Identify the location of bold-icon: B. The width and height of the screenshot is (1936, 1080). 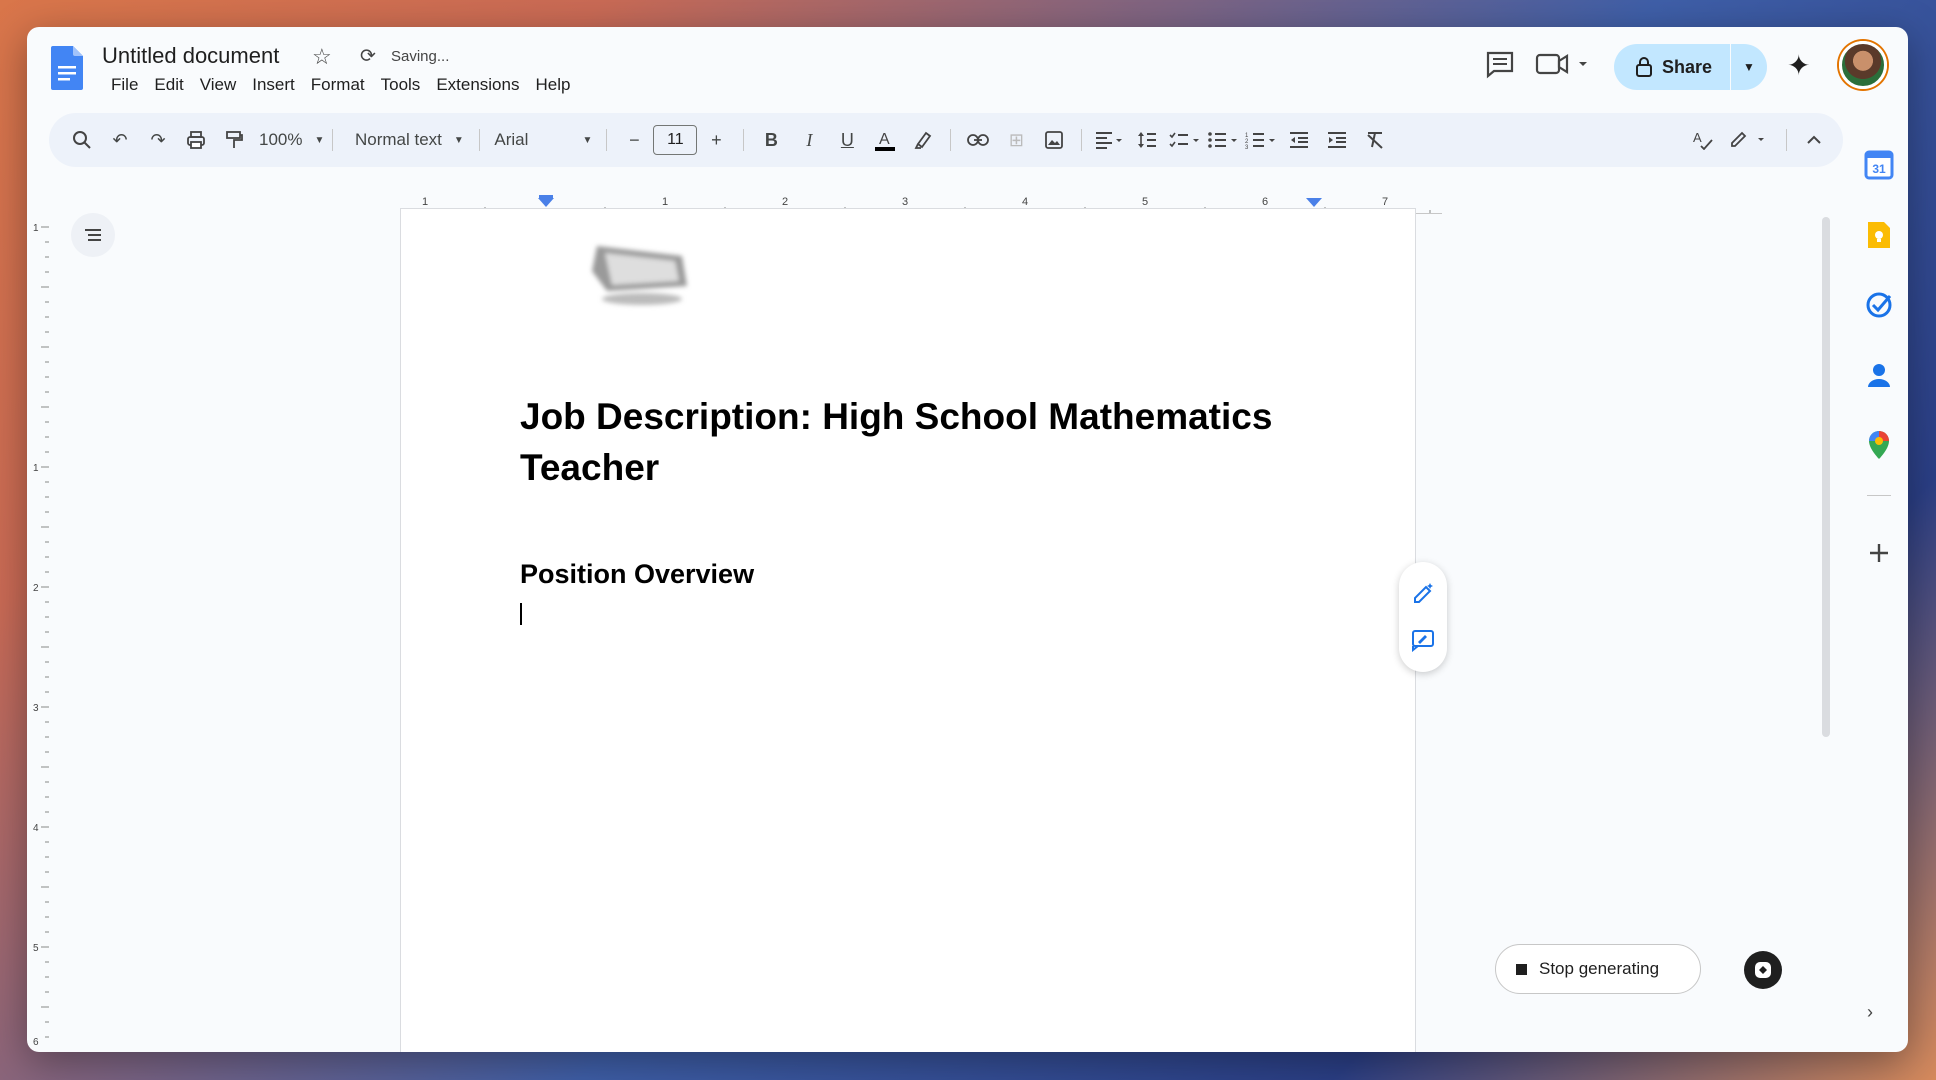
(771, 140).